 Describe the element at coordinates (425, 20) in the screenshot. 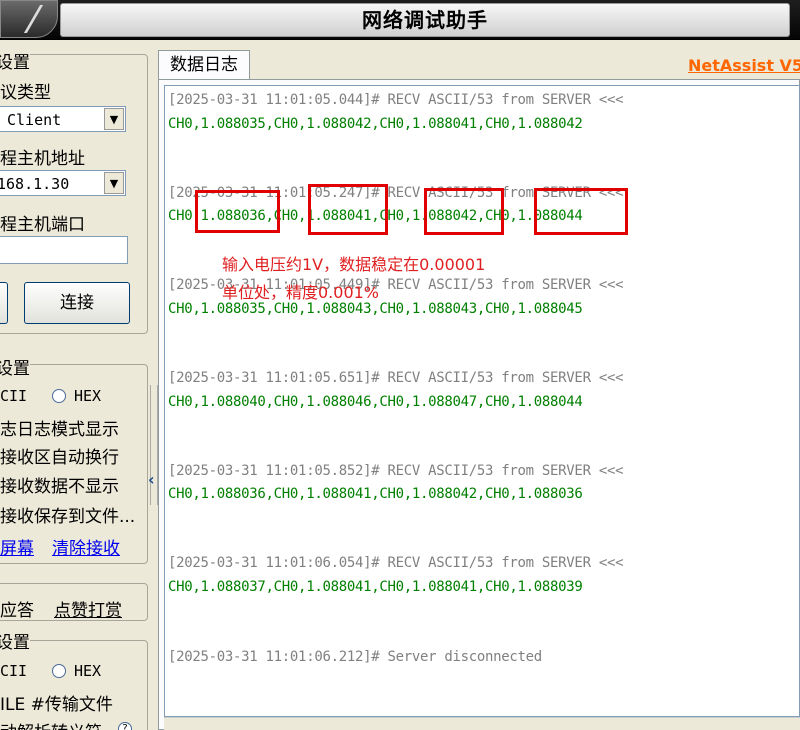

I see `window-title: 网络调试助手` at that location.